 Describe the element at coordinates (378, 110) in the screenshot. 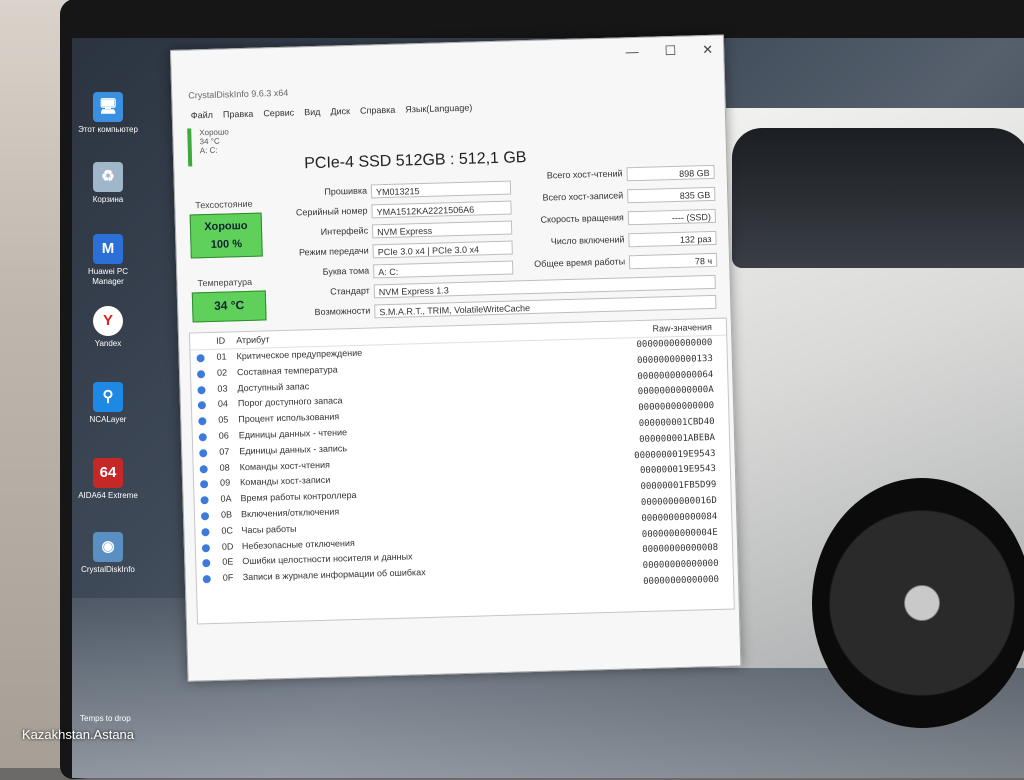

I see `menu-help: Справка` at that location.